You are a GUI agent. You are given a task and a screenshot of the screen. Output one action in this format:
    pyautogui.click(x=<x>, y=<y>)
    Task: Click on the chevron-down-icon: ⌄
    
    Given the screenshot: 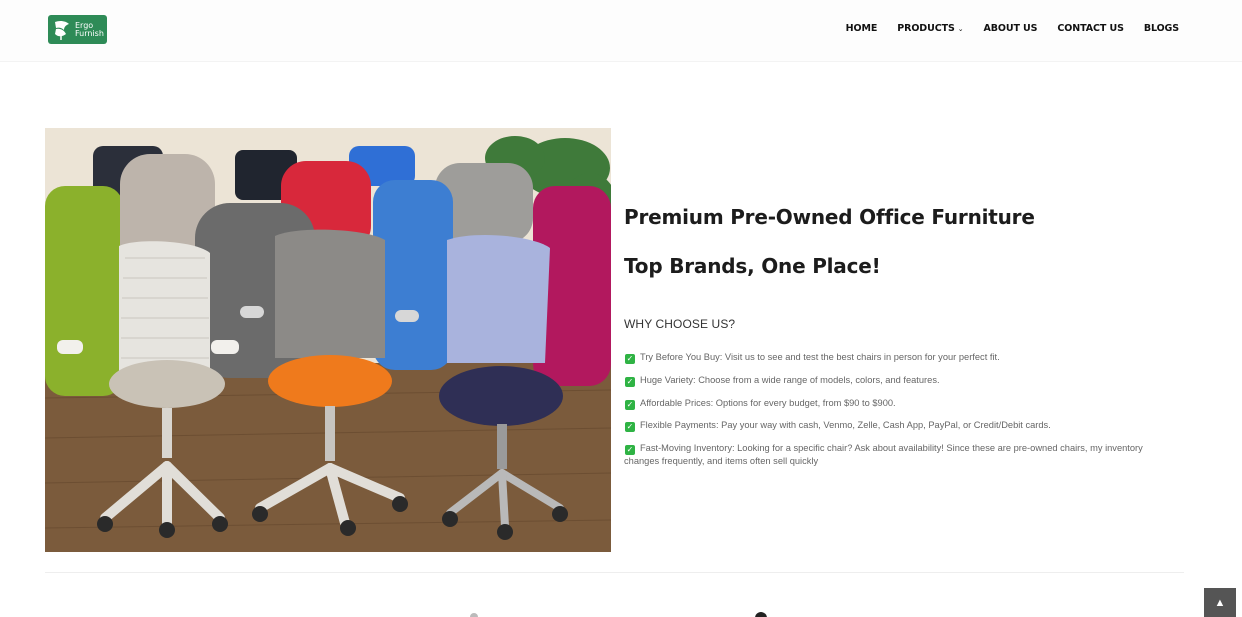 What is the action you would take?
    pyautogui.click(x=960, y=28)
    